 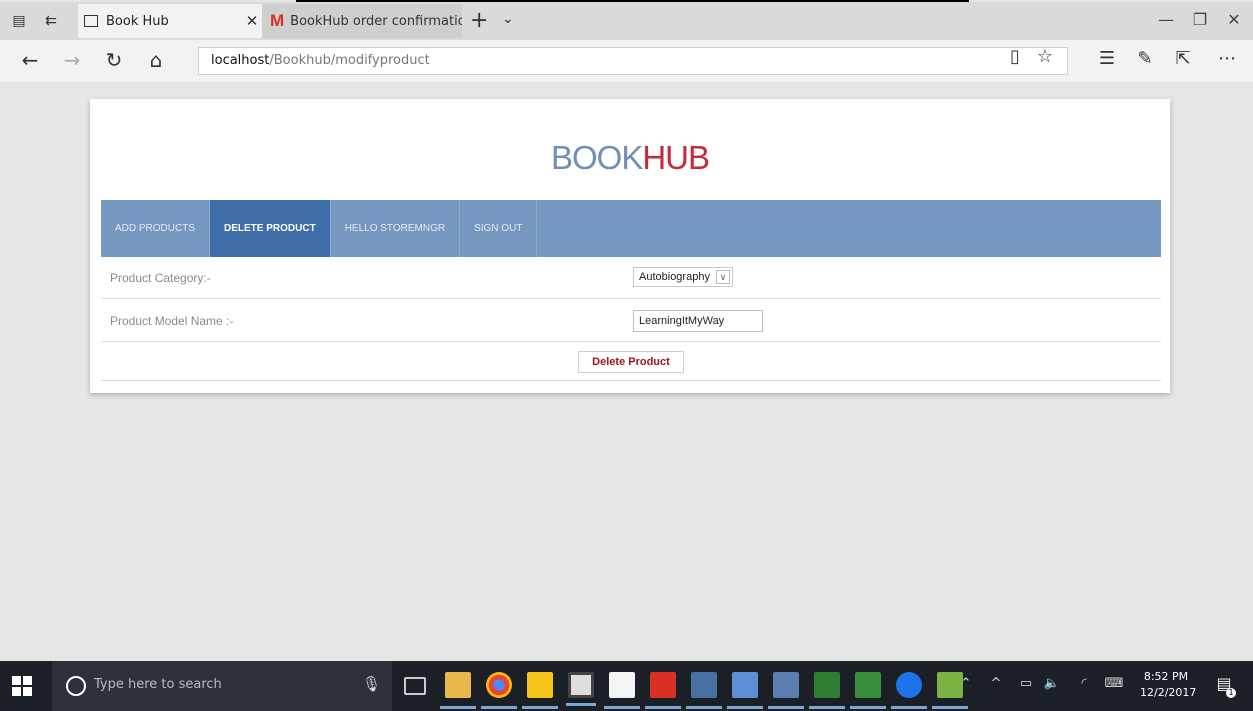 What do you see at coordinates (909, 690) in the screenshot?
I see `edge-icon` at bounding box center [909, 690].